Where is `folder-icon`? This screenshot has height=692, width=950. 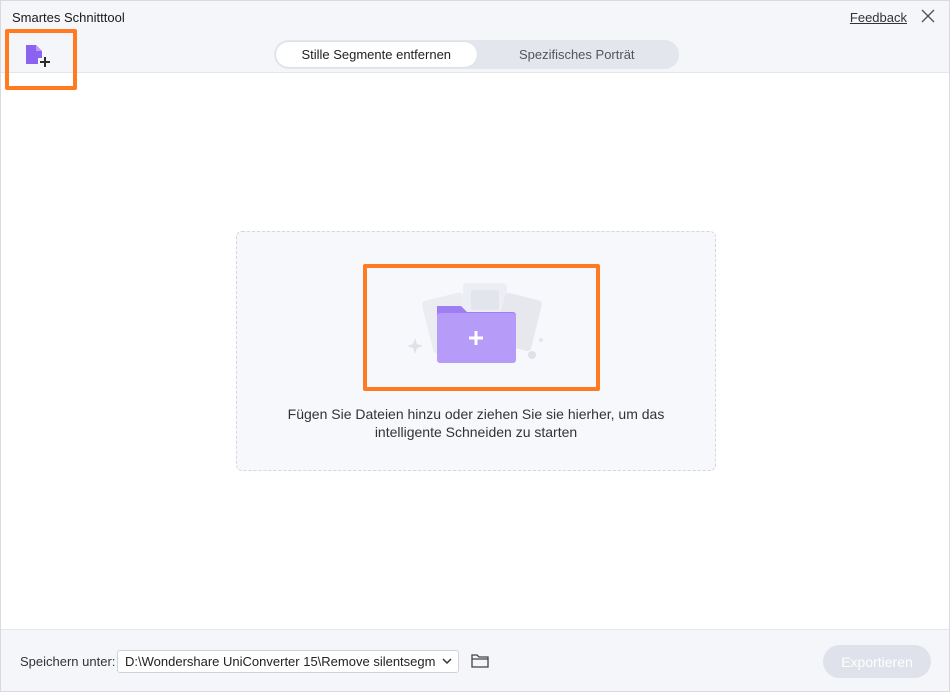
folder-icon is located at coordinates (480, 661).